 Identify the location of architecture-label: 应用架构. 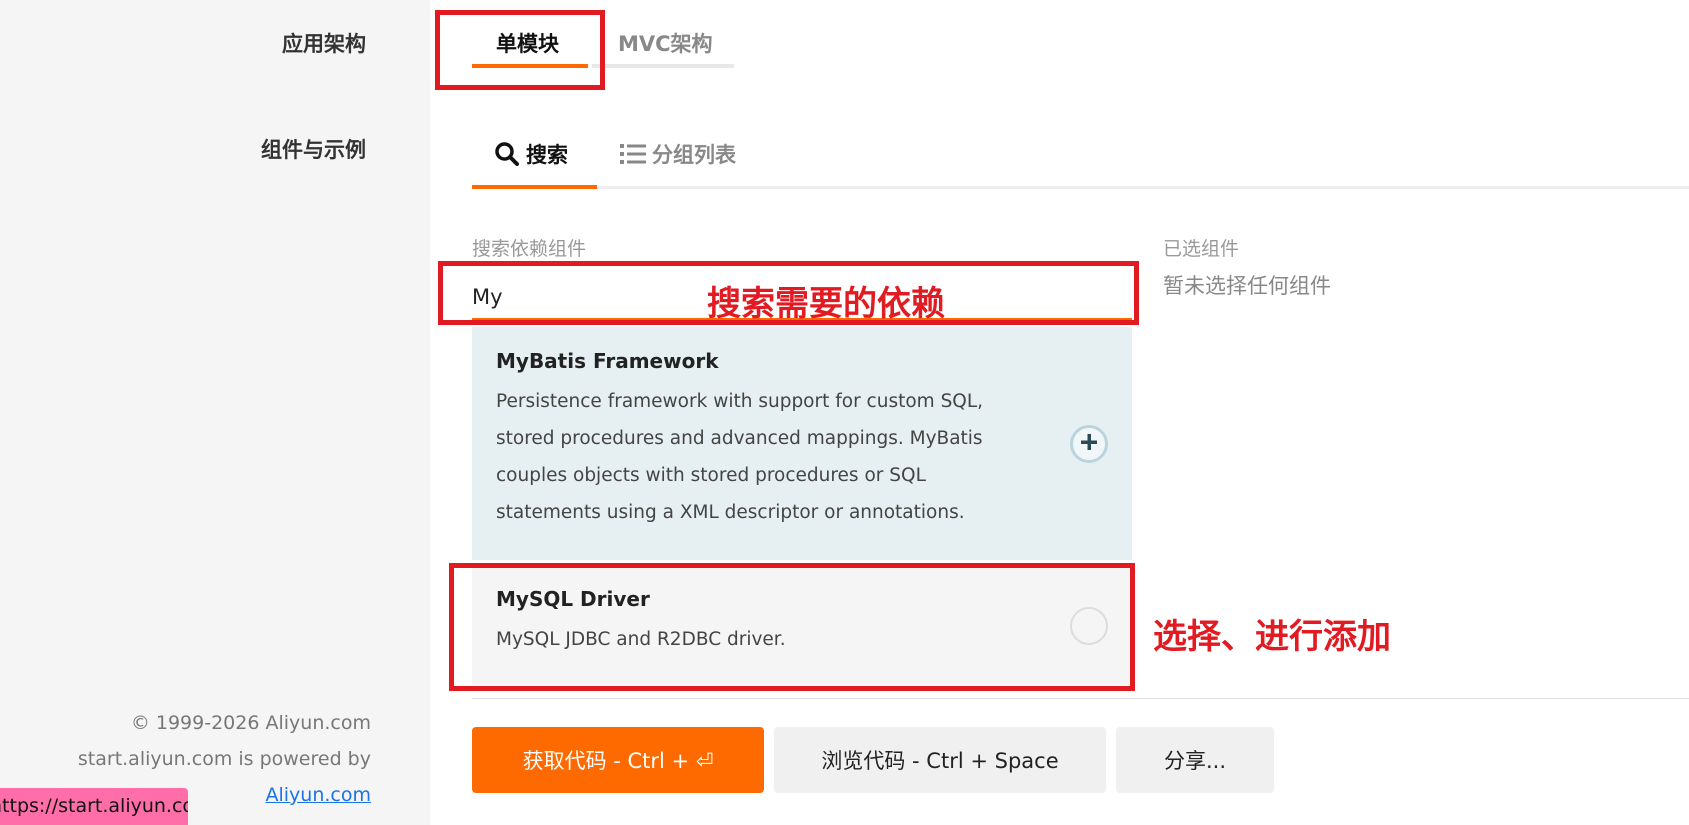
(324, 44).